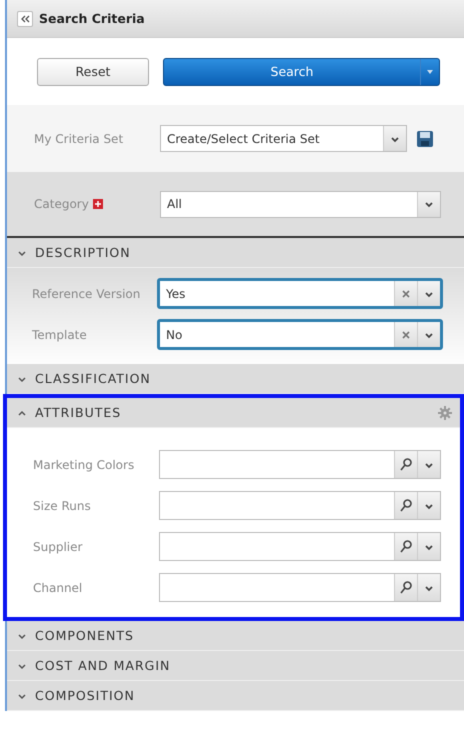  What do you see at coordinates (301, 72) in the screenshot?
I see `search-button: Search` at bounding box center [301, 72].